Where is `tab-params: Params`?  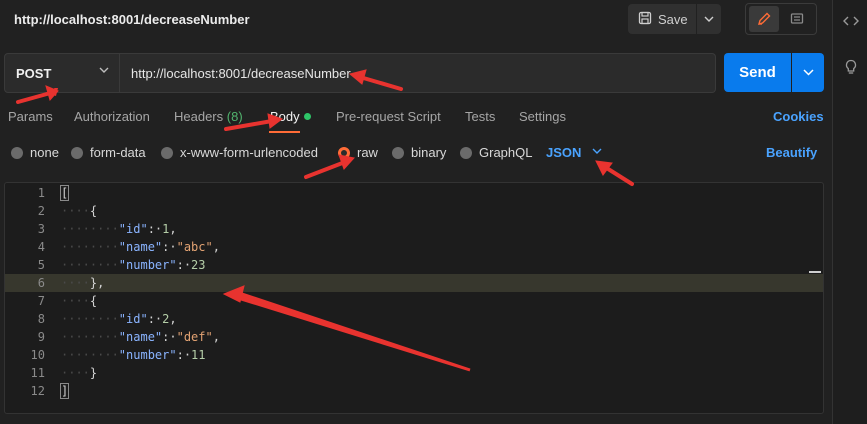 tab-params: Params is located at coordinates (30, 116).